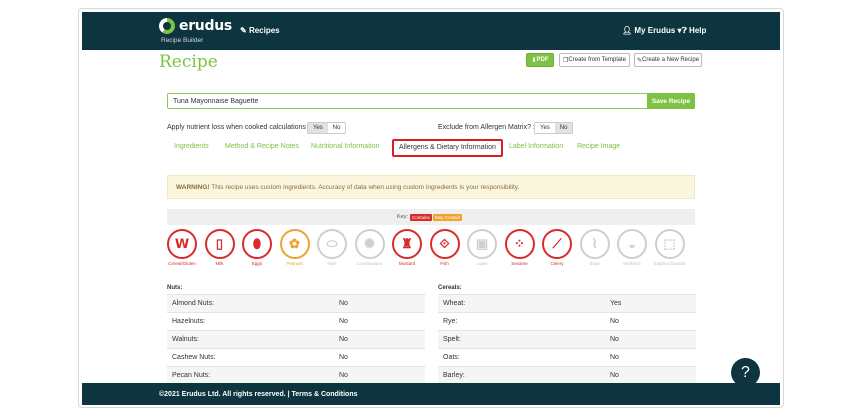 The width and height of the screenshot is (858, 412). I want to click on tab-allergens: Allergens & Dietary Information, so click(447, 148).